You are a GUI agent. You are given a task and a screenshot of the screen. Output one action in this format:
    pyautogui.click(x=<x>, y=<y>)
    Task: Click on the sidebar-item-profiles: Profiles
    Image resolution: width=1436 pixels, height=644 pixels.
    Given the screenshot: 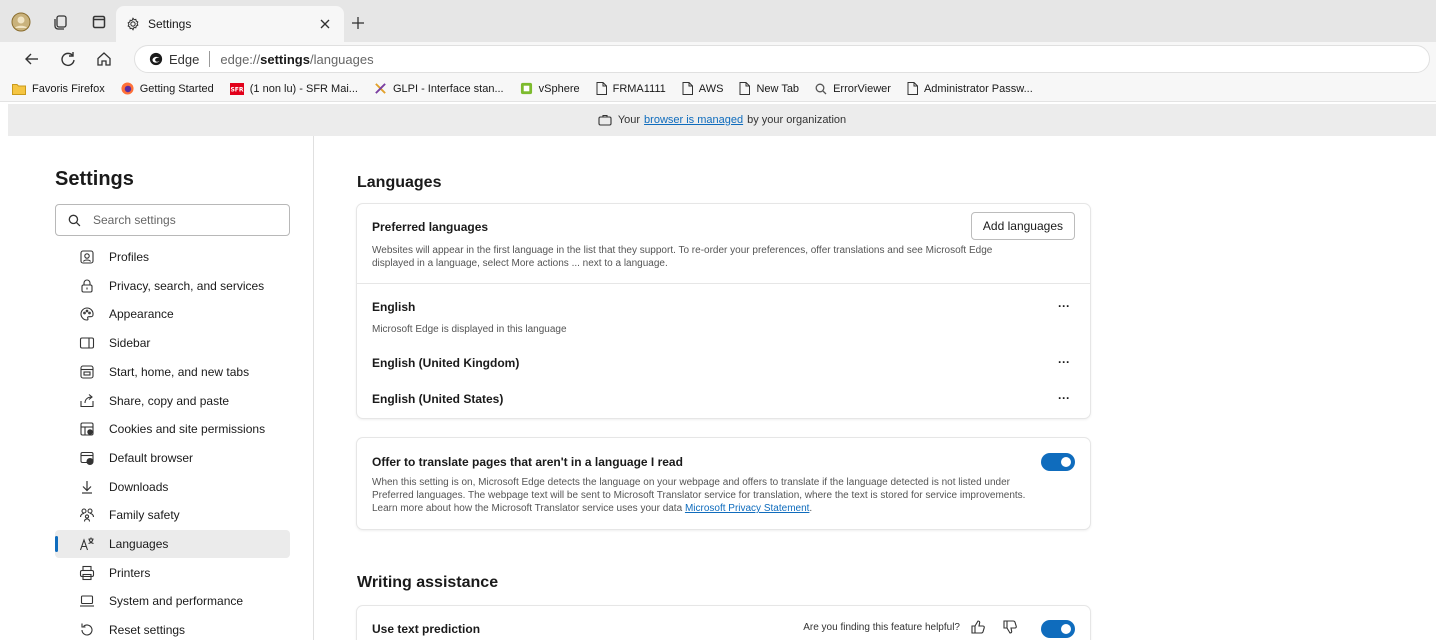 What is the action you would take?
    pyautogui.click(x=172, y=257)
    